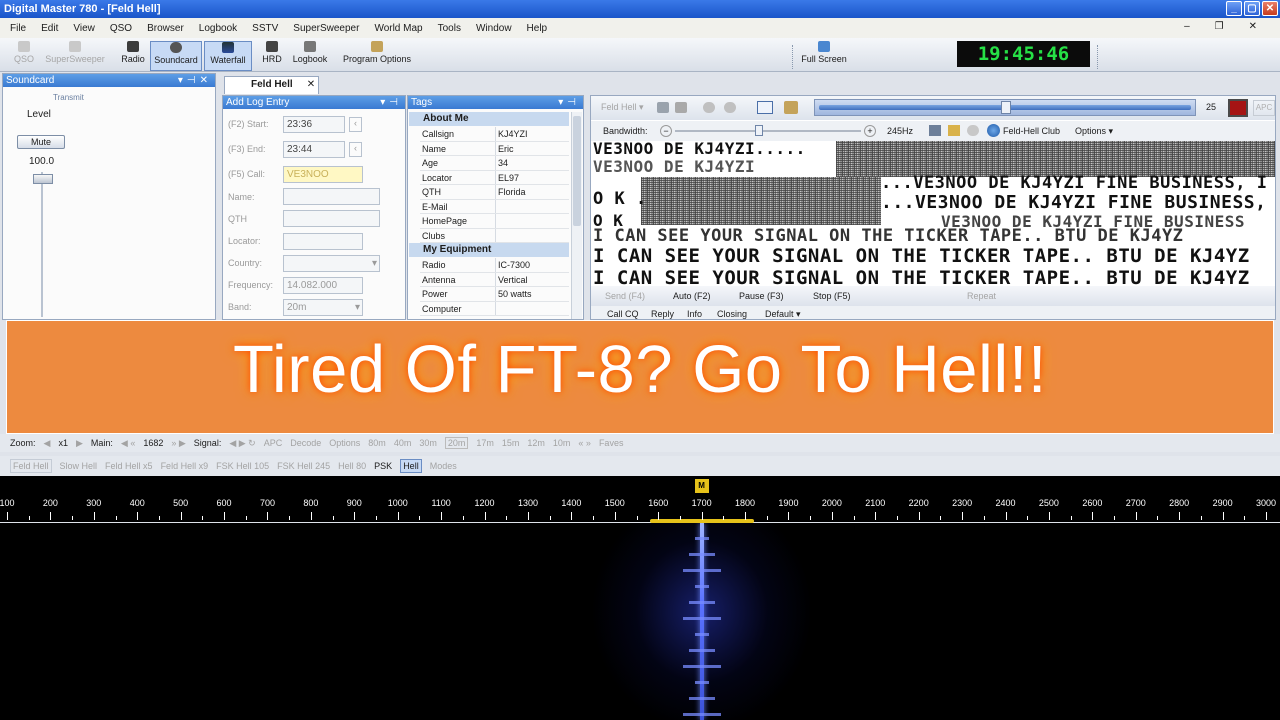 The image size is (1280, 720). Describe the element at coordinates (242, 466) in the screenshot. I see `mode-fsk-hell-105: FSK Hell 105` at that location.